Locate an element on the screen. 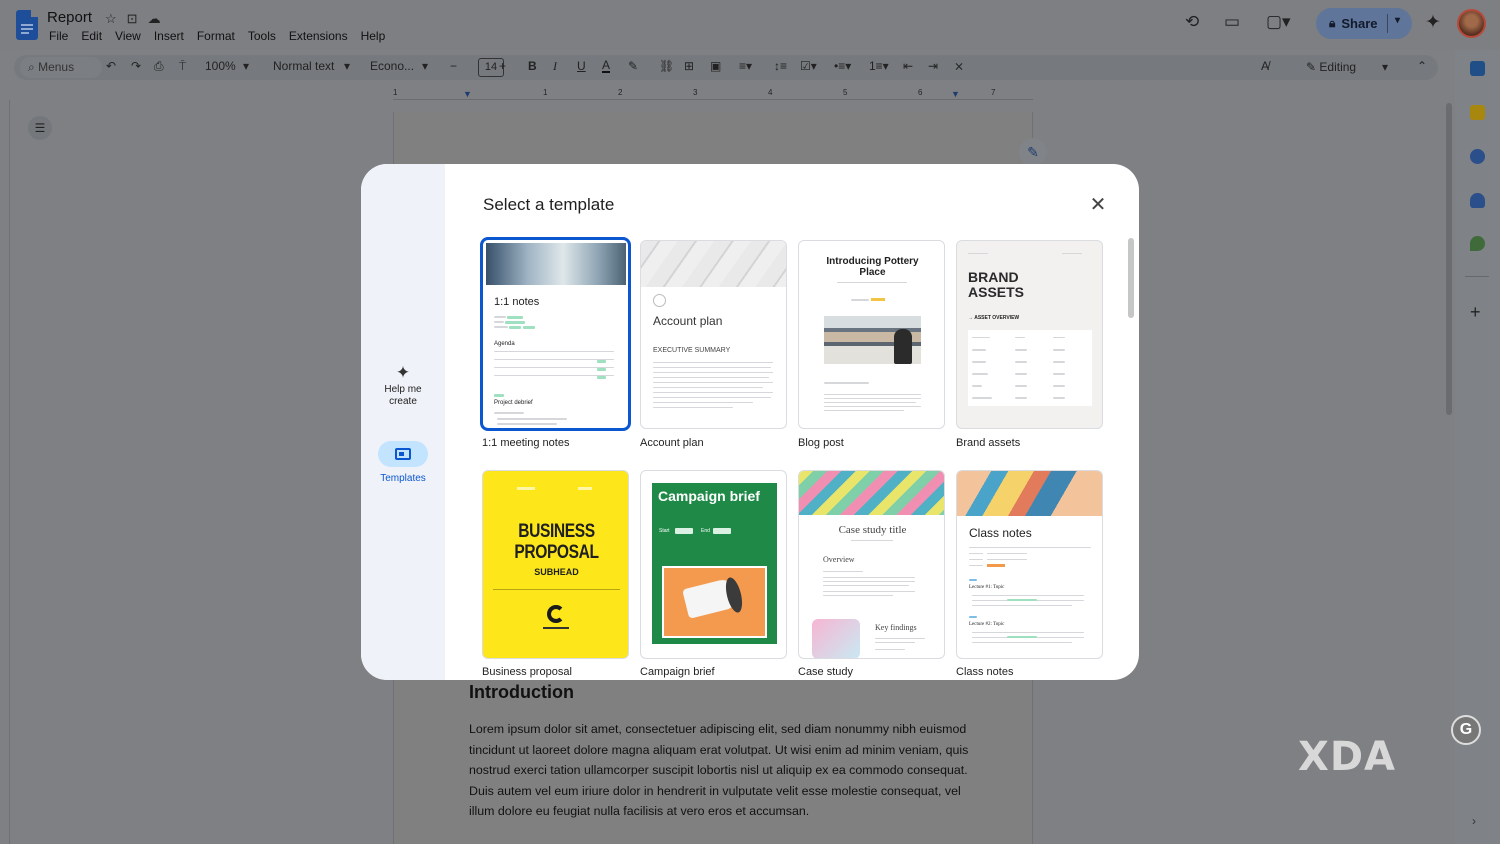  thumbnail-subtitle: Agenda is located at coordinates (504, 344).